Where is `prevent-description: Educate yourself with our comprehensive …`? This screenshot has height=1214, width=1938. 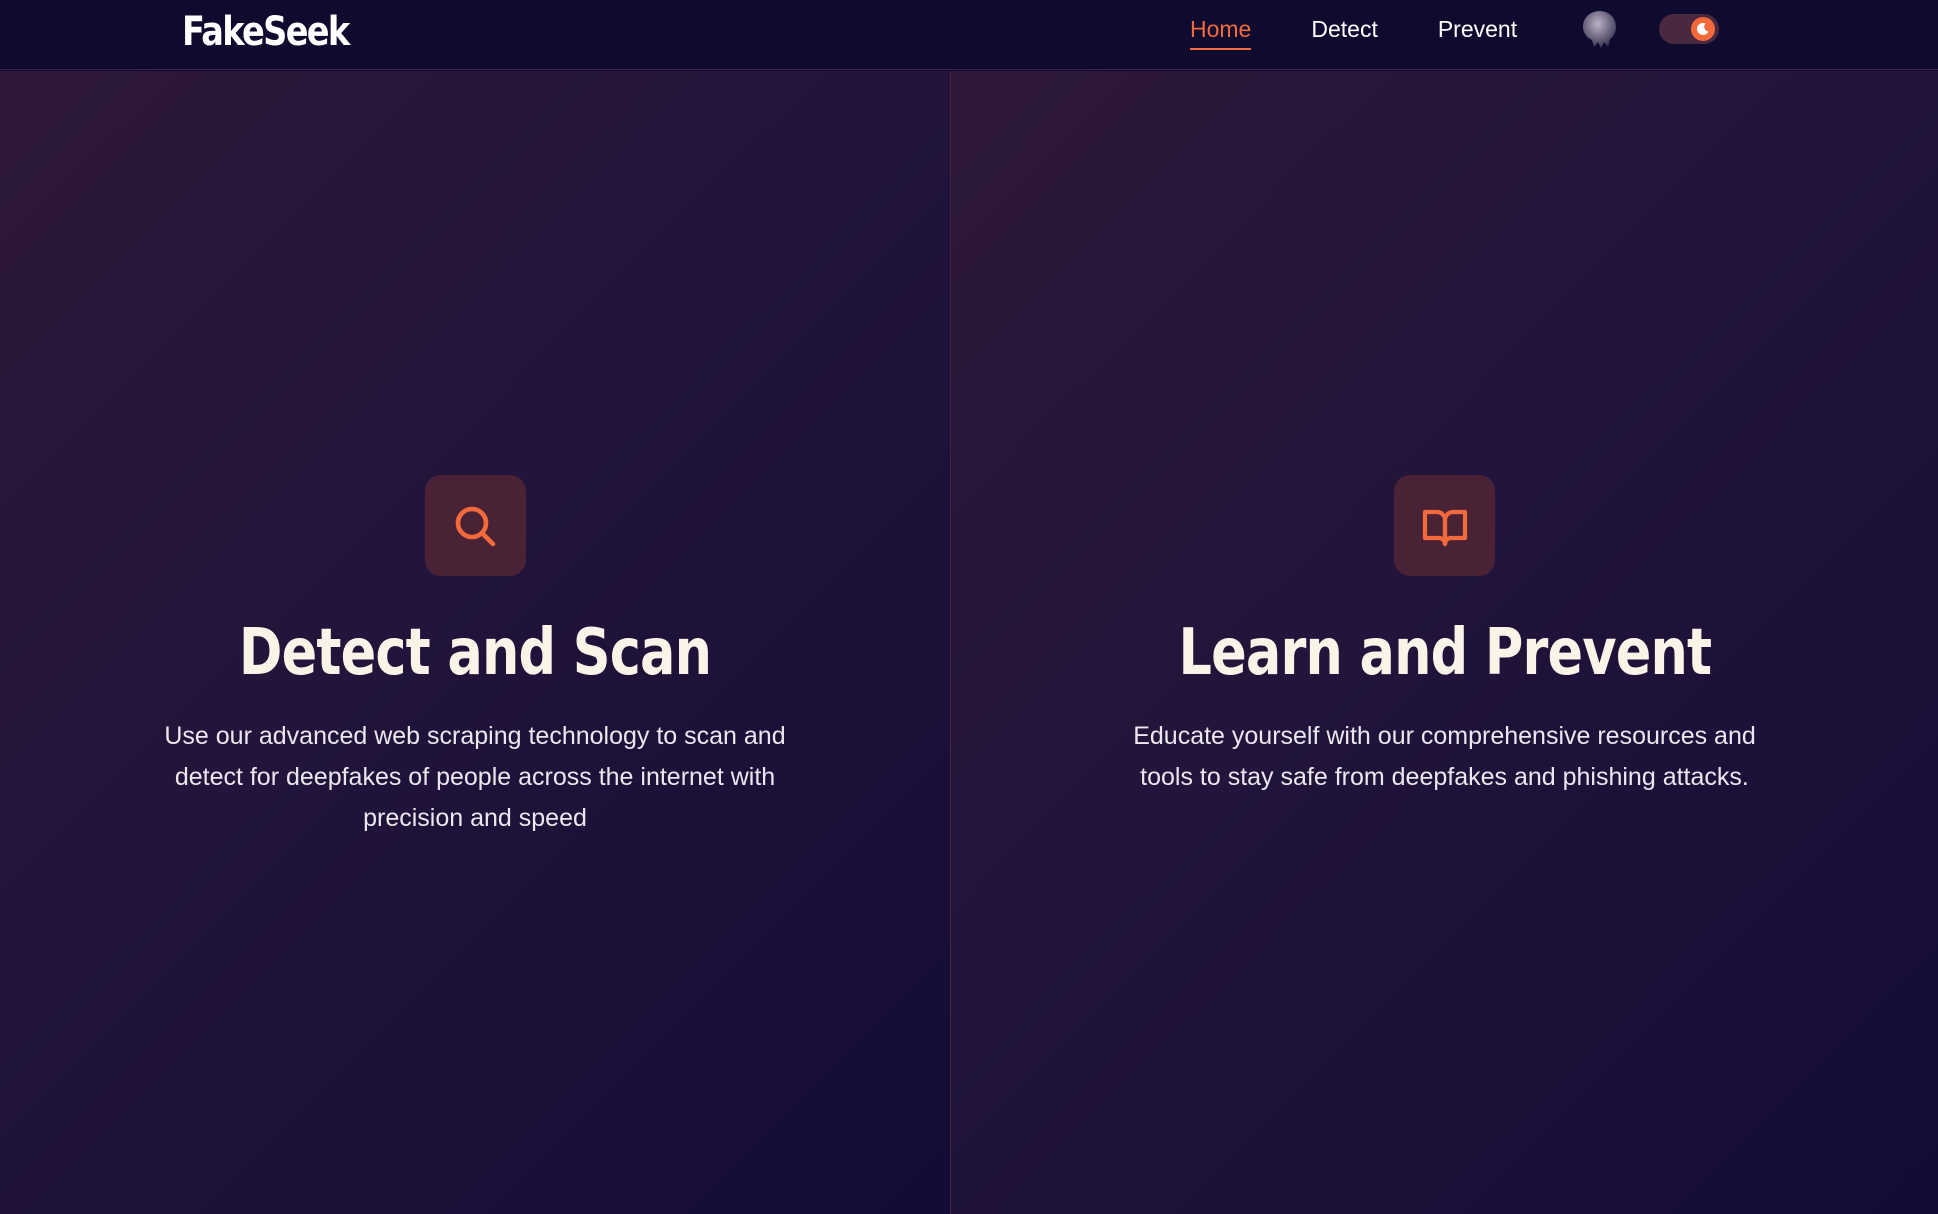 prevent-description: Educate yourself with our comprehensive … is located at coordinates (1444, 756).